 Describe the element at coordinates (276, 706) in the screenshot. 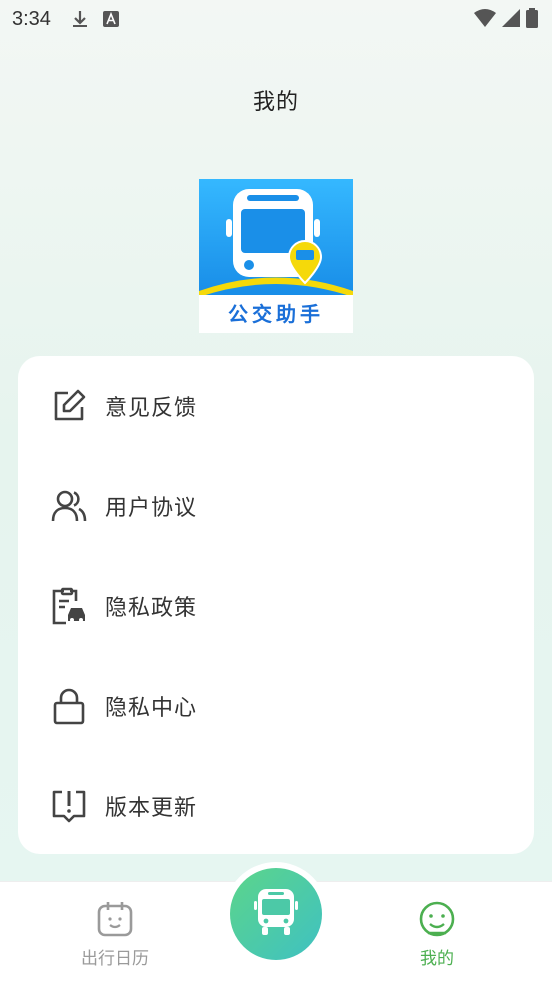

I see `menu-item-privacy-center: 隐私中心` at that location.